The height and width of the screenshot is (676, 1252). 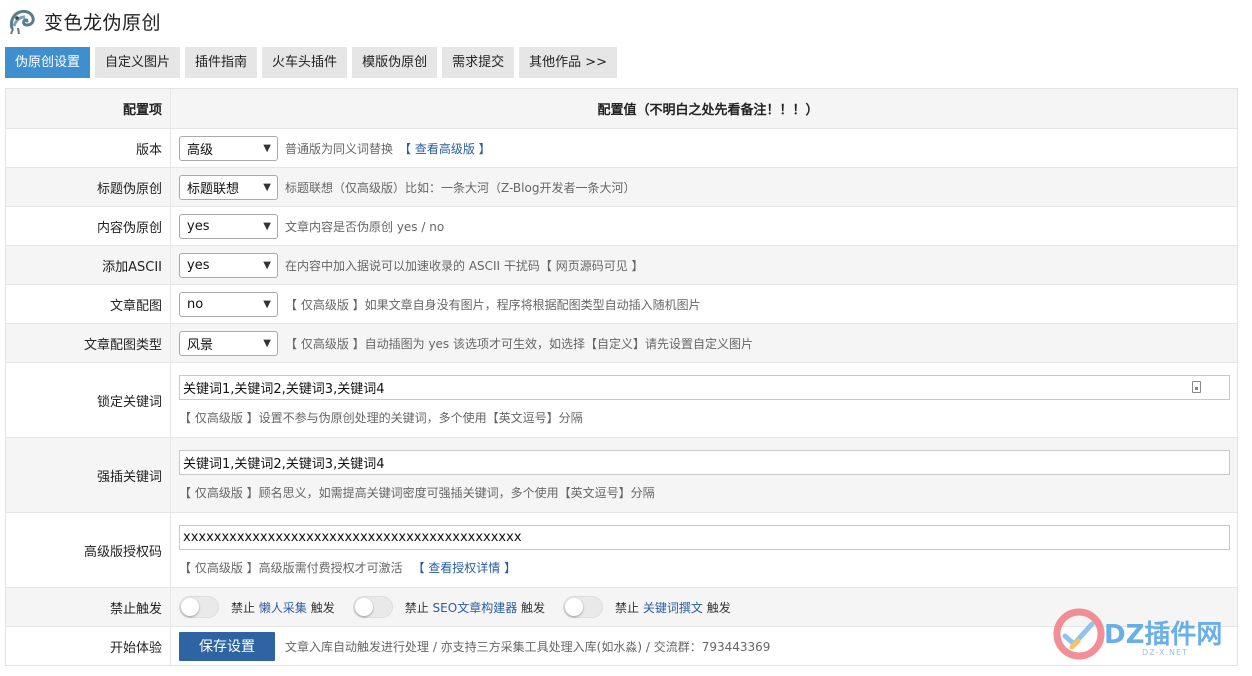 What do you see at coordinates (583, 607) in the screenshot?
I see `keyword-writer-toggle` at bounding box center [583, 607].